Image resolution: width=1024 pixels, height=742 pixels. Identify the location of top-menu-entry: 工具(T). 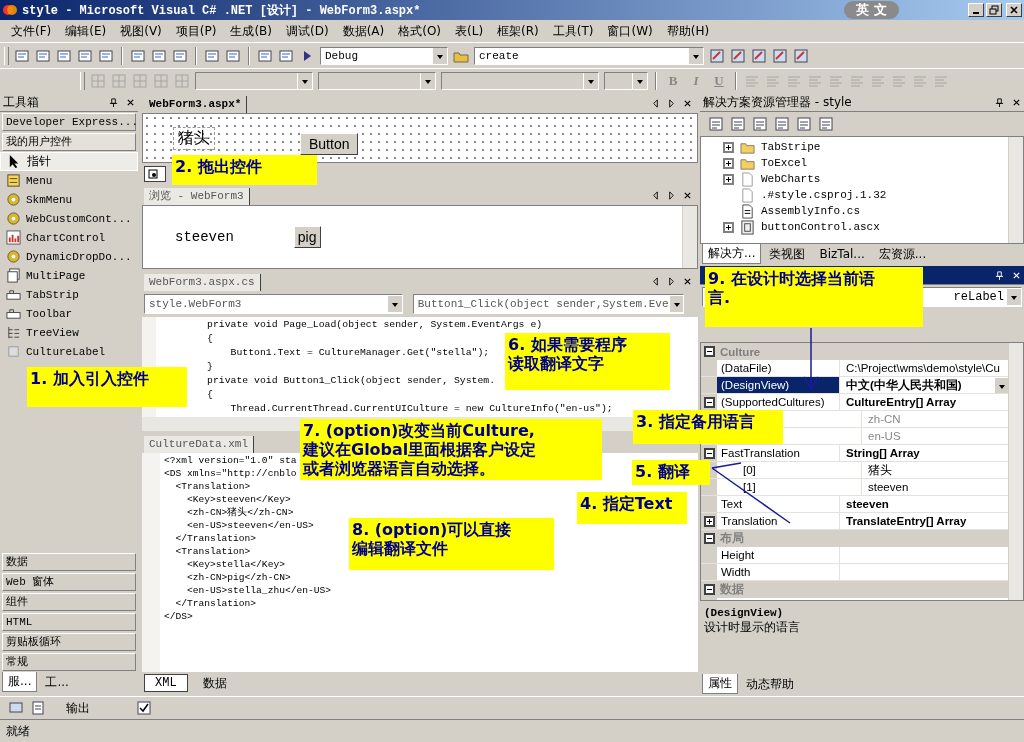
(573, 31).